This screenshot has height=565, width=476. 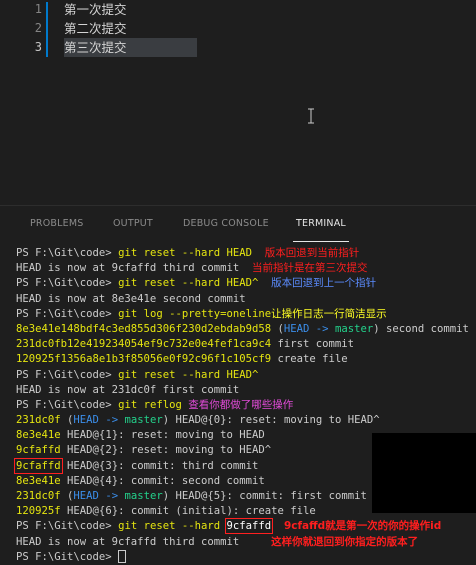 I want to click on terminal-text: create file, so click(x=312, y=359).